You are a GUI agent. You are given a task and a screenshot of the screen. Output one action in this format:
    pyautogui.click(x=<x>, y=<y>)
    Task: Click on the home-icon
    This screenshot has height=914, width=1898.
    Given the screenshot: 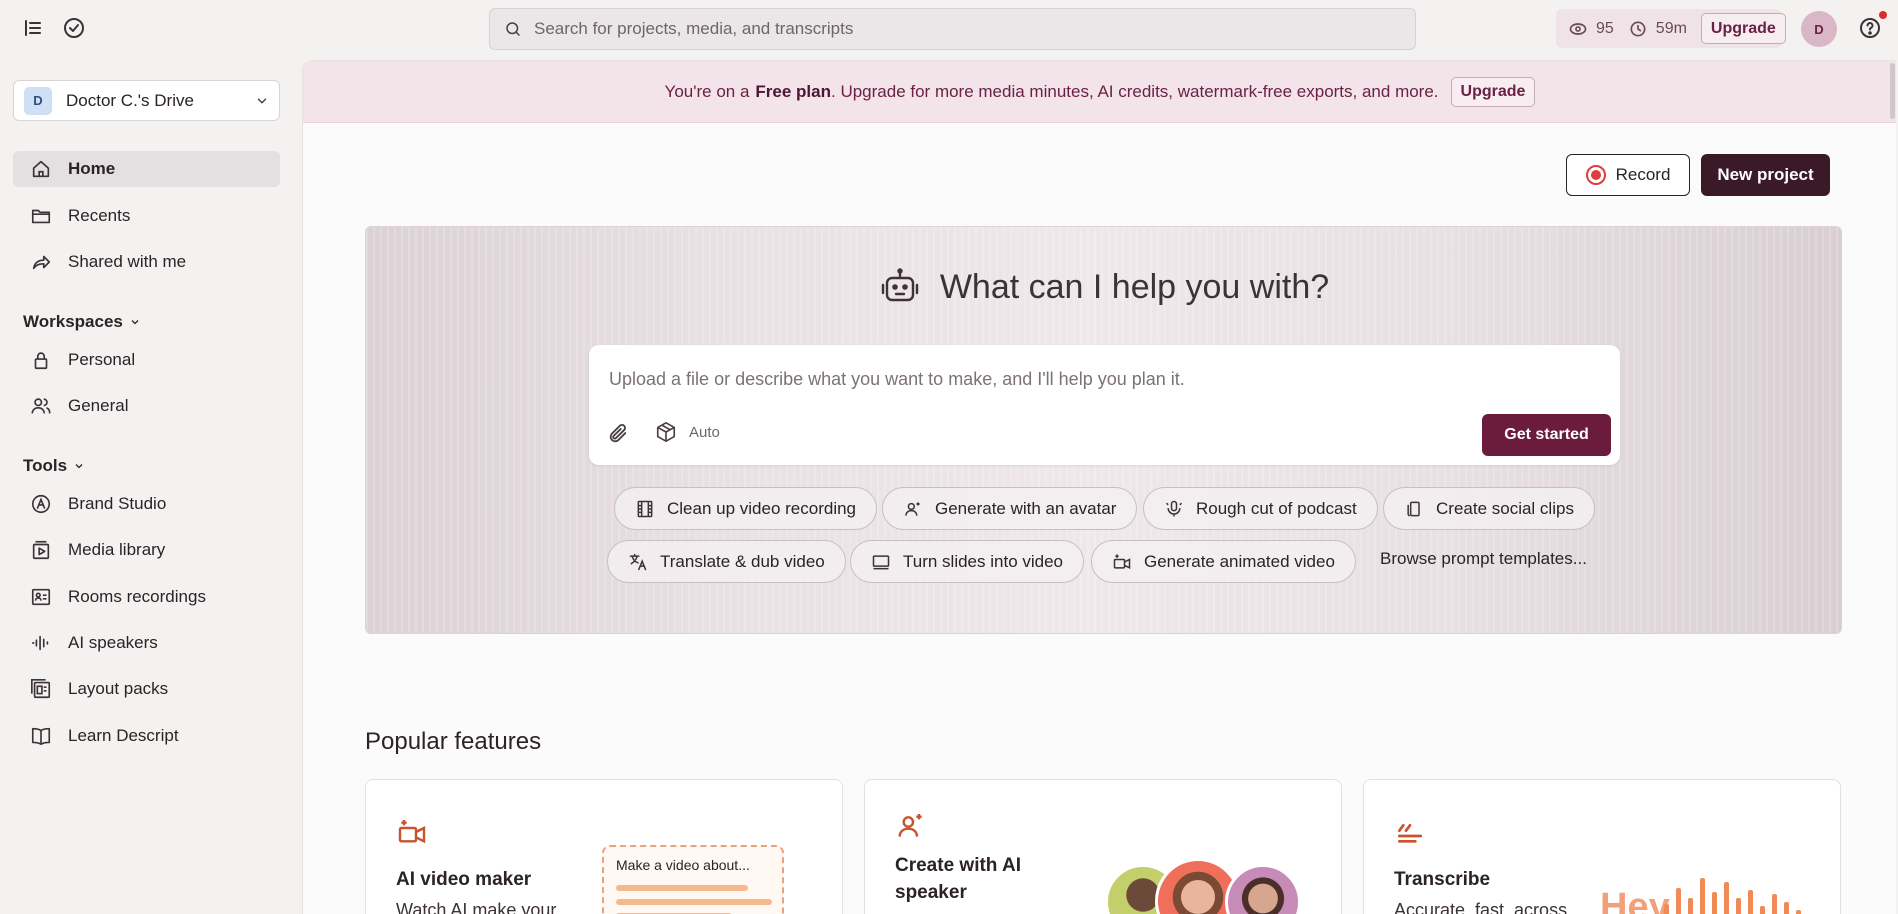 What is the action you would take?
    pyautogui.click(x=41, y=169)
    